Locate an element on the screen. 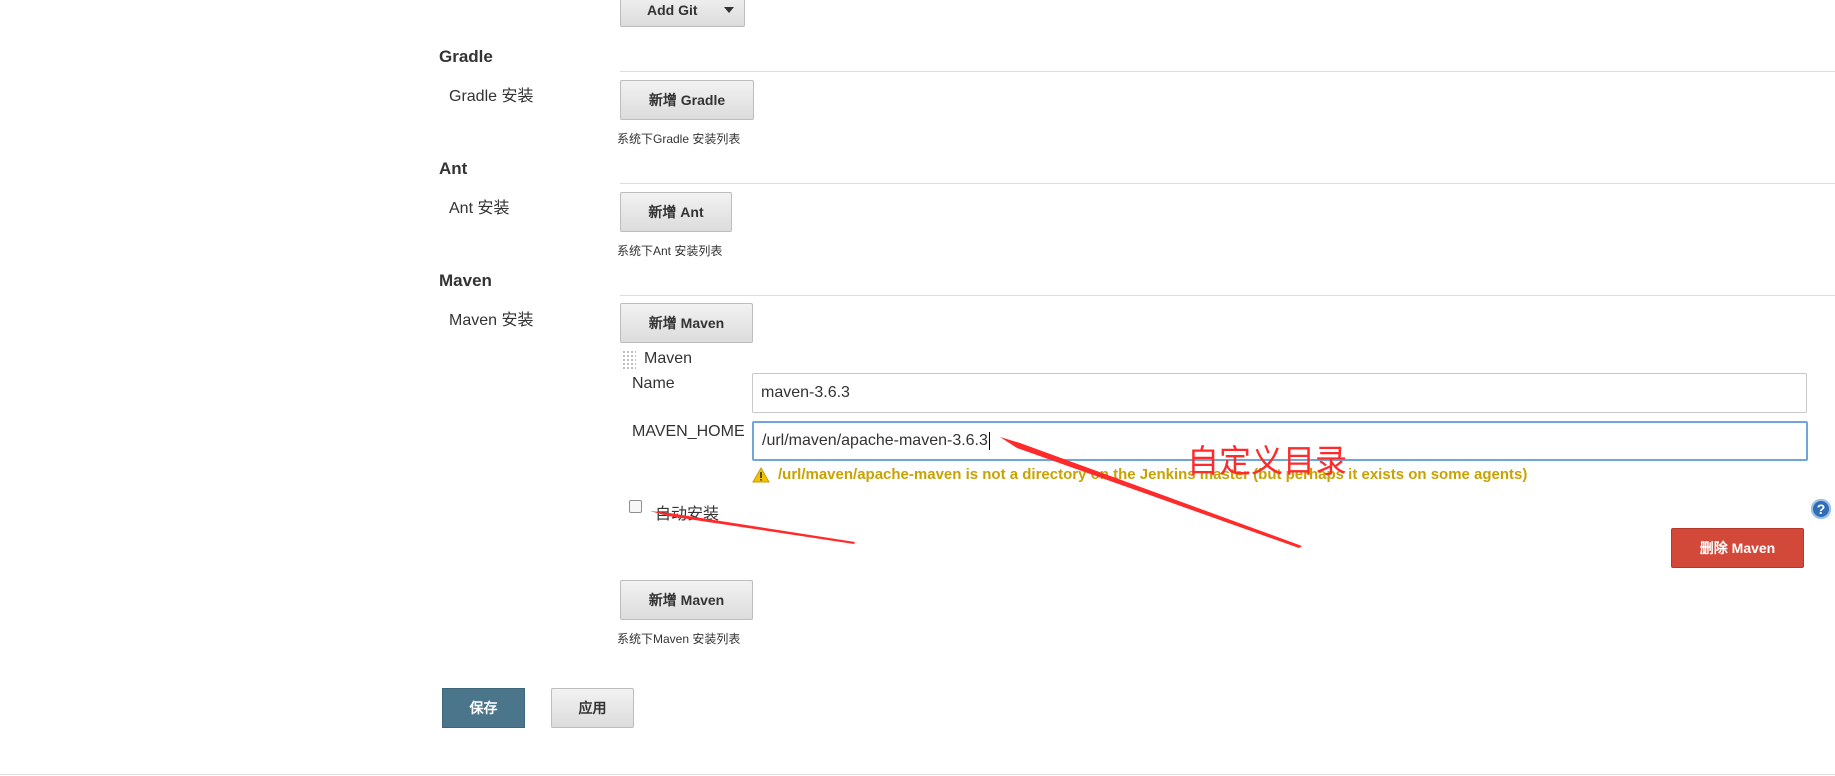  annotation-arrow-to-checkbox is located at coordinates (752, 527).